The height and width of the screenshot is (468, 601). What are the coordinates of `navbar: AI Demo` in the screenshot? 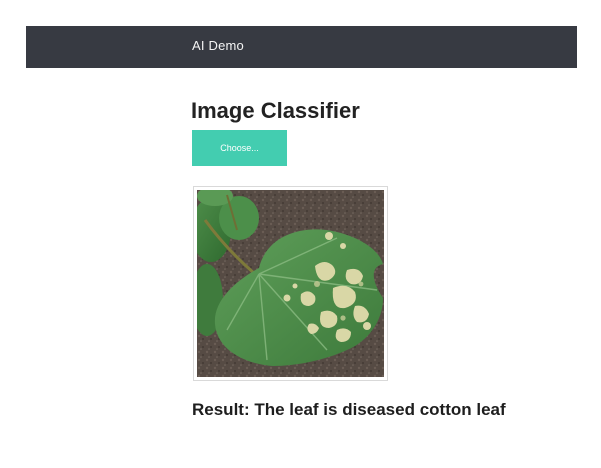 It's located at (301, 47).